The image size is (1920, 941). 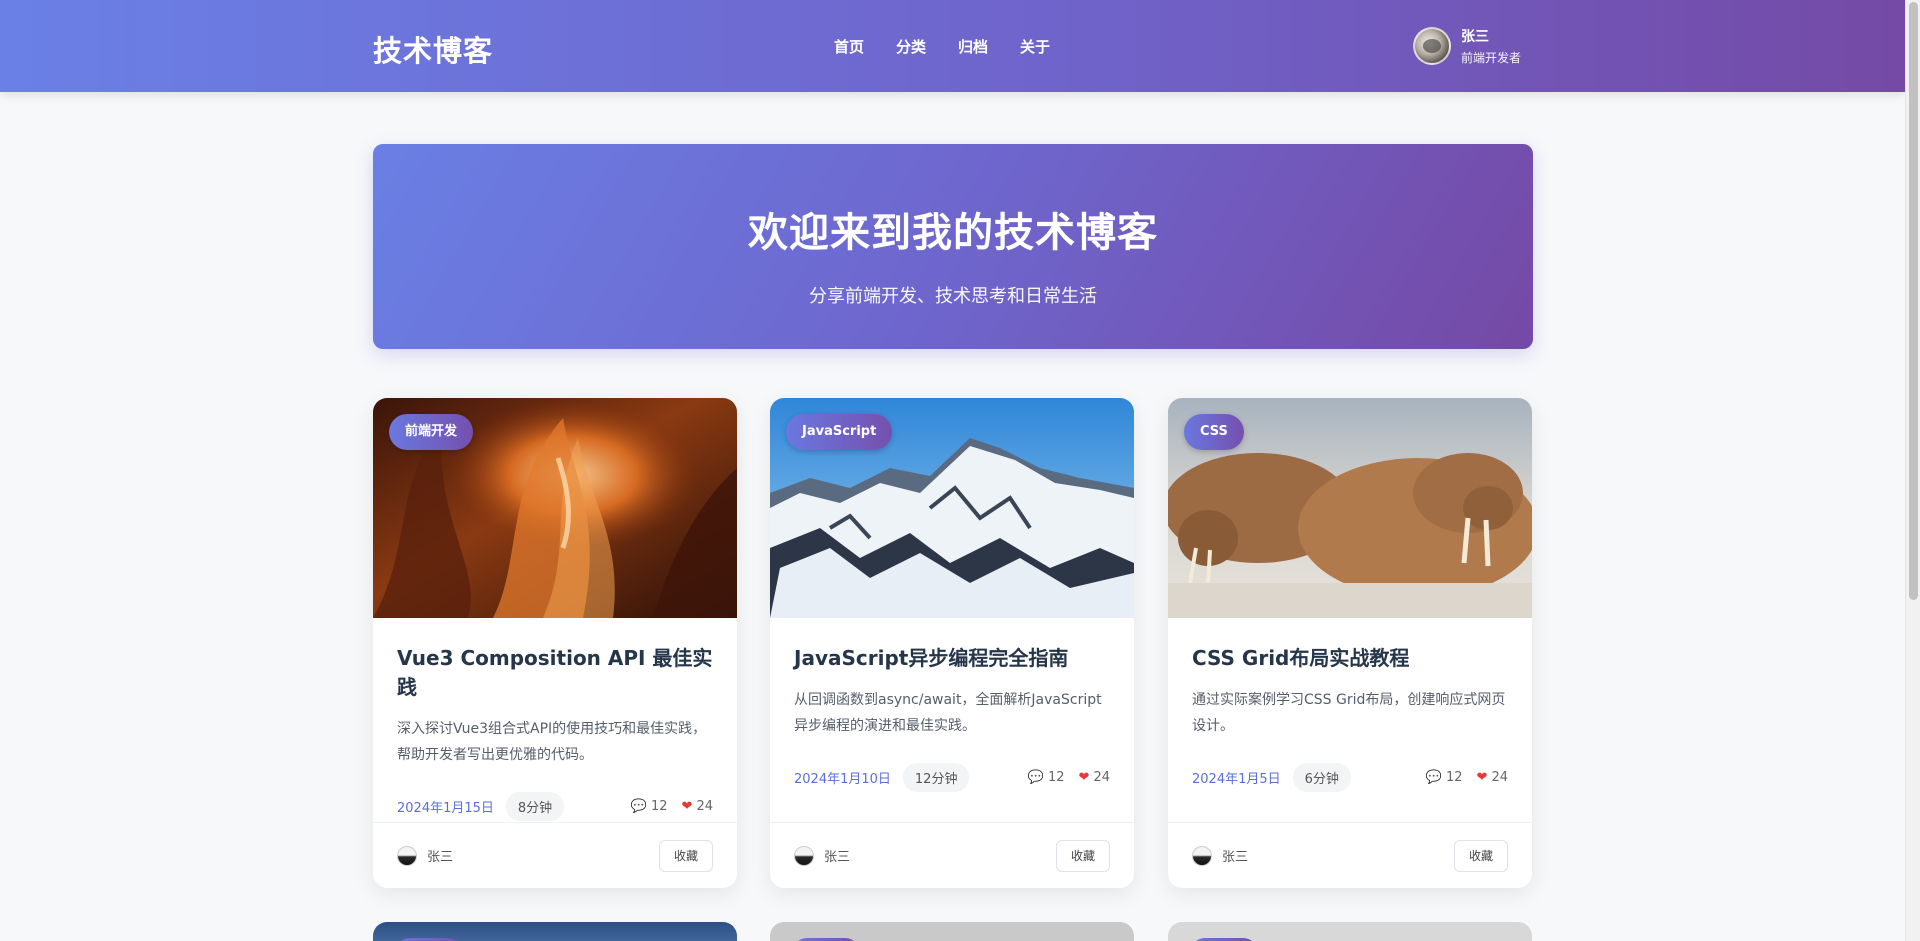 I want to click on hero-subtitle: 分享前端开发、技术思考和日常生活, so click(x=953, y=296).